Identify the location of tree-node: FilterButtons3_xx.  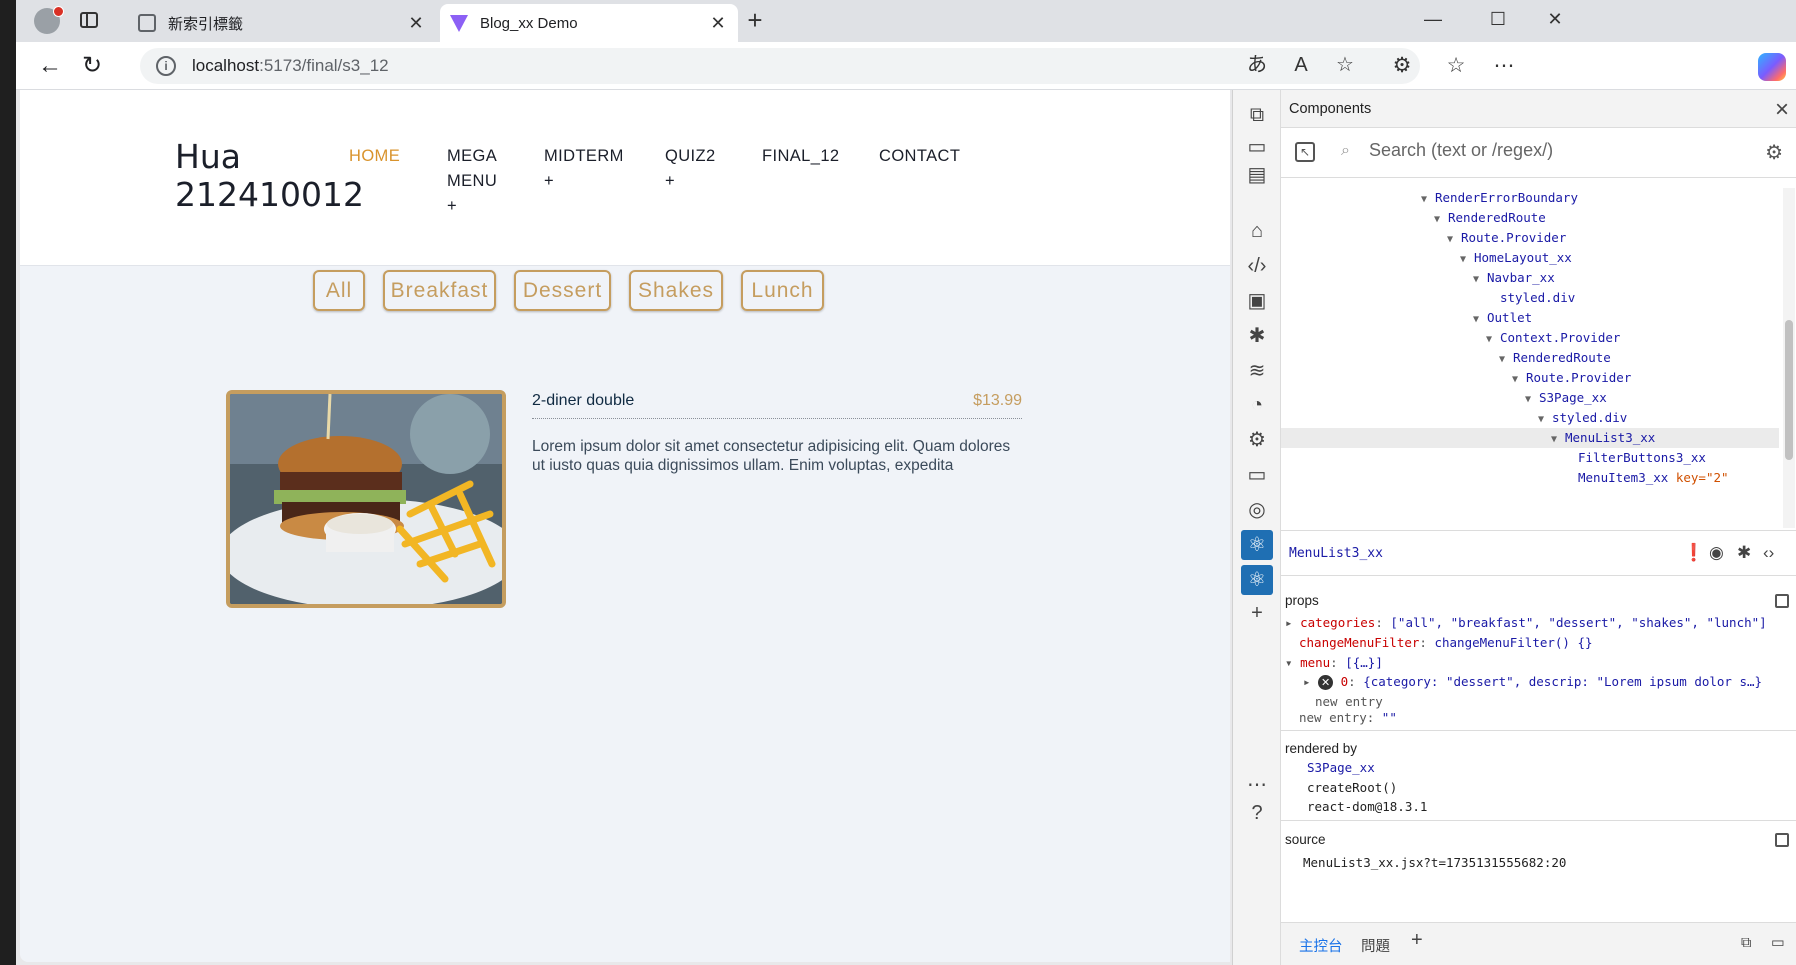
(1530, 458).